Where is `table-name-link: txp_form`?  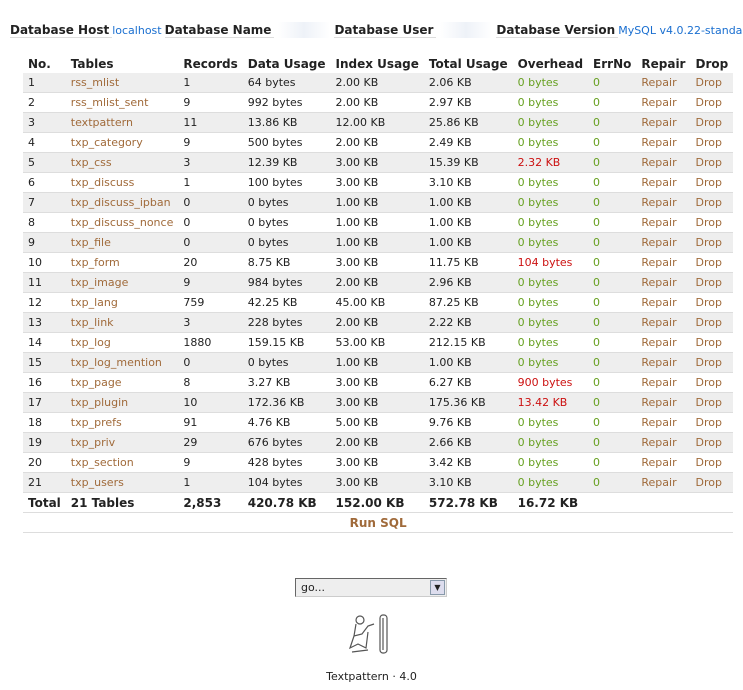 table-name-link: txp_form is located at coordinates (122, 262).